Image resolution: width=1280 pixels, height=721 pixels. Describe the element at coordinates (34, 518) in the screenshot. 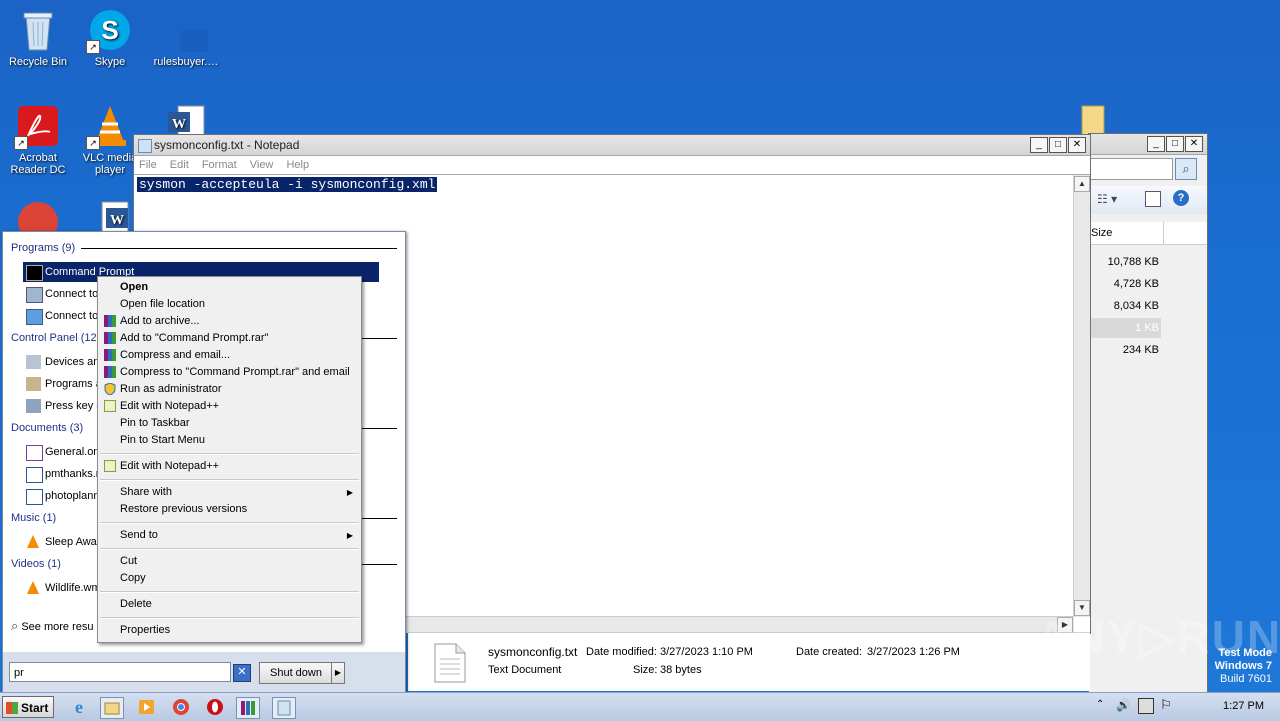

I see `group-label: Music (1)` at that location.